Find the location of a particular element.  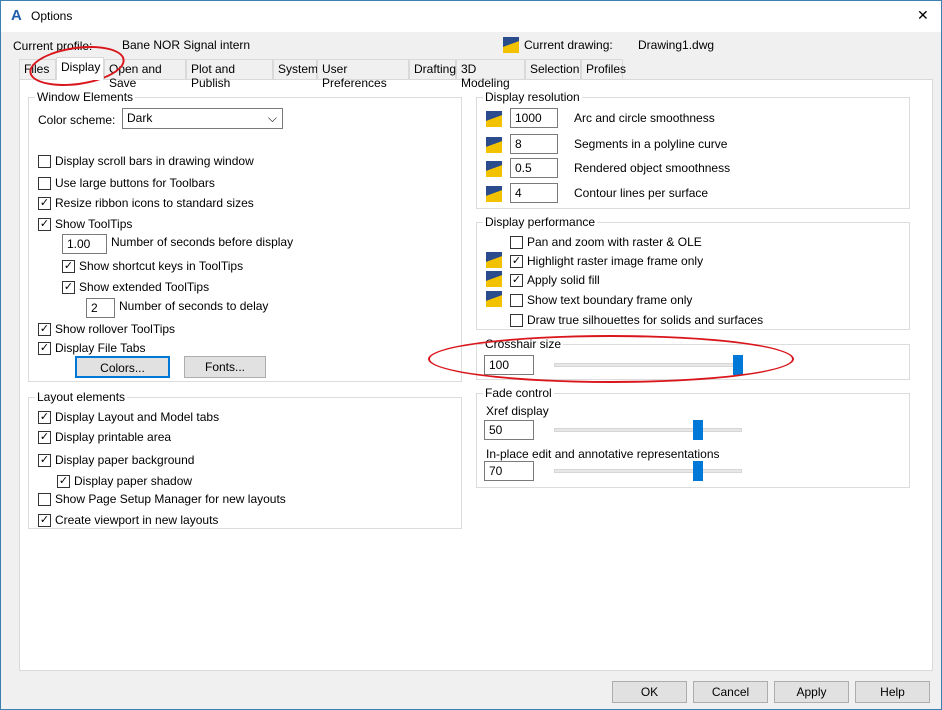

color-scheme-label: Color scheme: is located at coordinates (77, 120).